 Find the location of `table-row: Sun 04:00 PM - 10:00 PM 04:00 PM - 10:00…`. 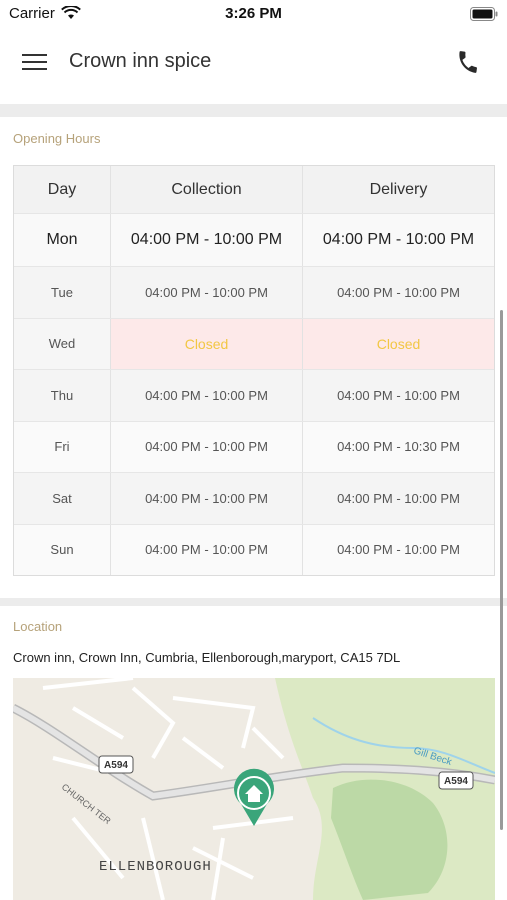

table-row: Sun 04:00 PM - 10:00 PM 04:00 PM - 10:00… is located at coordinates (254, 549).